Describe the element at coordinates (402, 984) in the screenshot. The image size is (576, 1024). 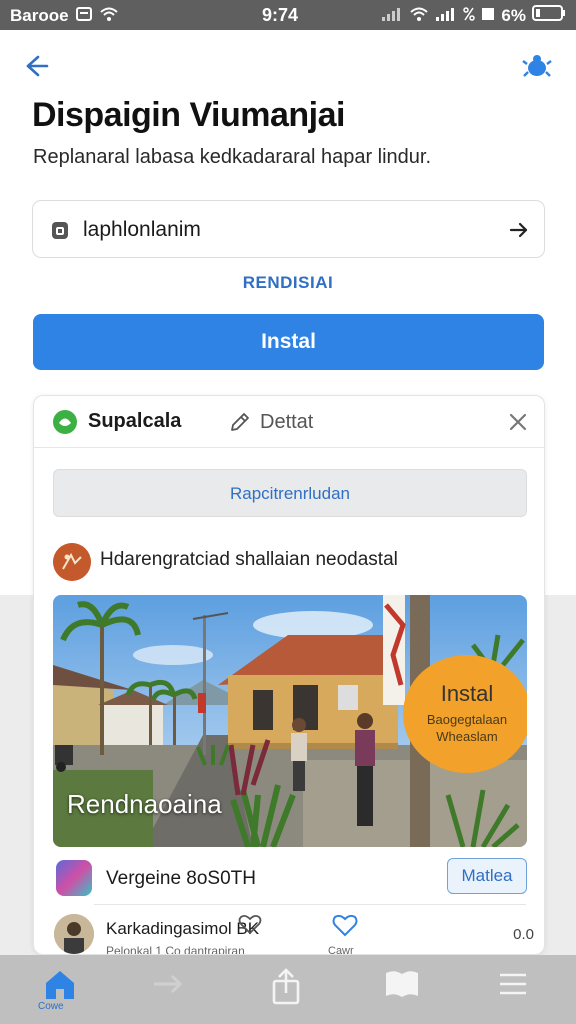
I see `book-icon` at that location.